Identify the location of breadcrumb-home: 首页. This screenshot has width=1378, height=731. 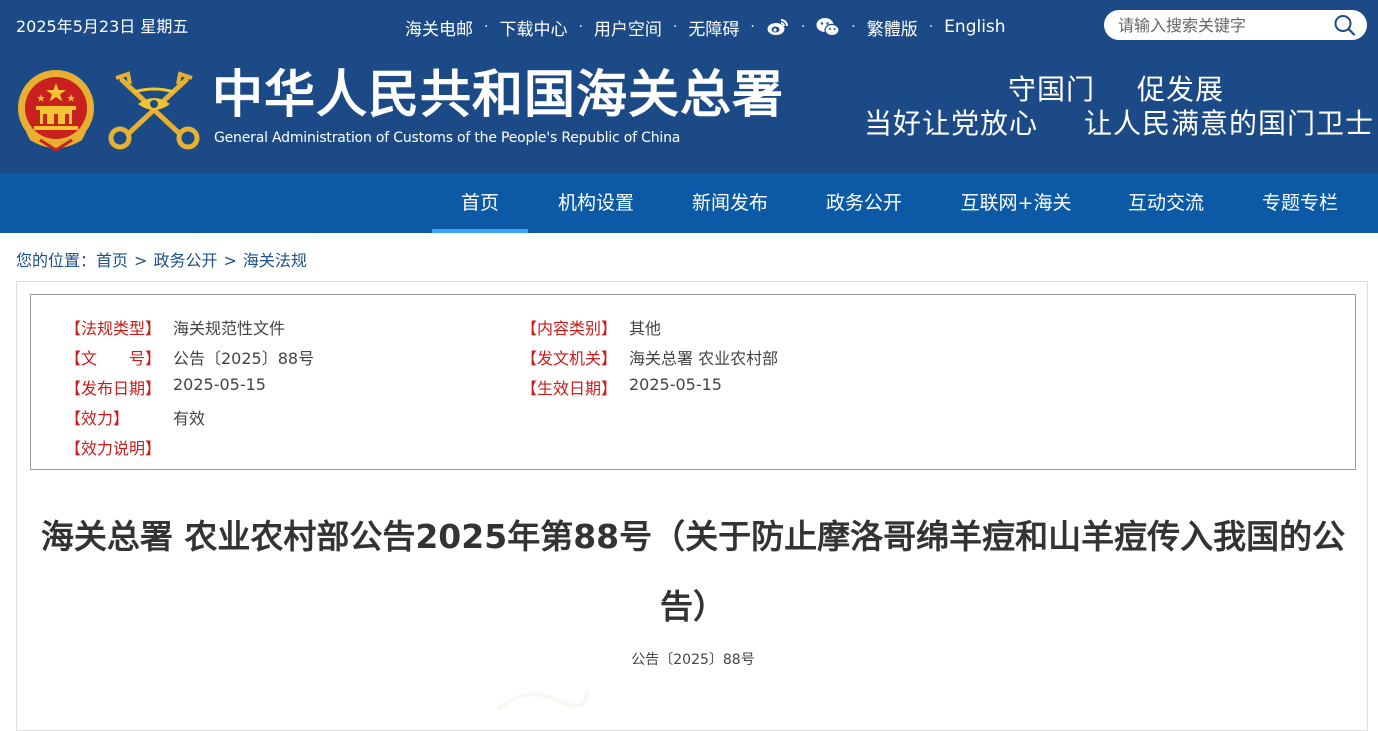
(112, 260).